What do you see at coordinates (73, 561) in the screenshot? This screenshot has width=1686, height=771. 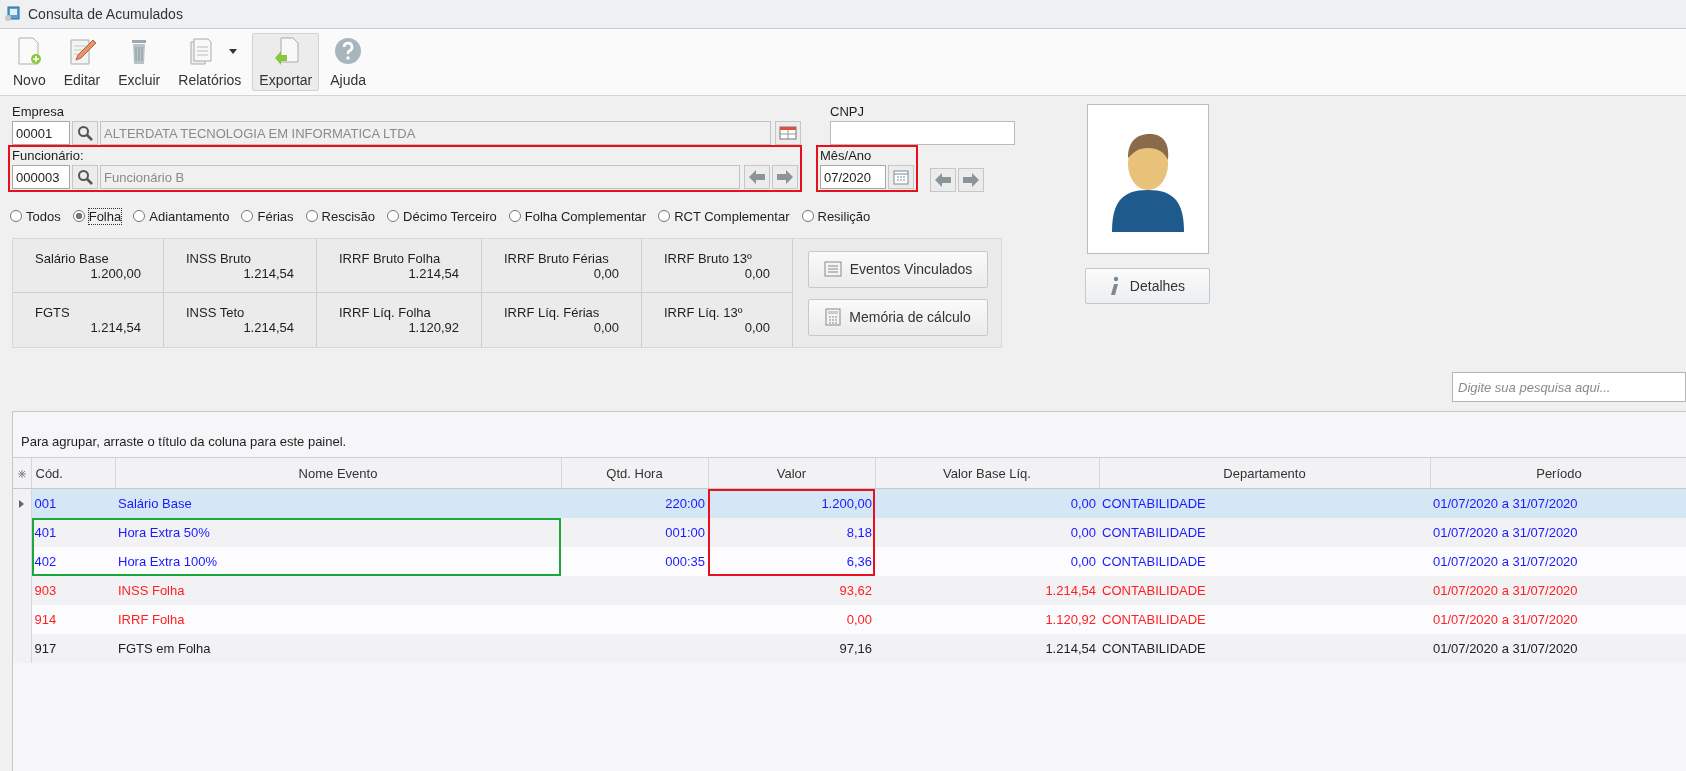 I see `table-cell: 402` at bounding box center [73, 561].